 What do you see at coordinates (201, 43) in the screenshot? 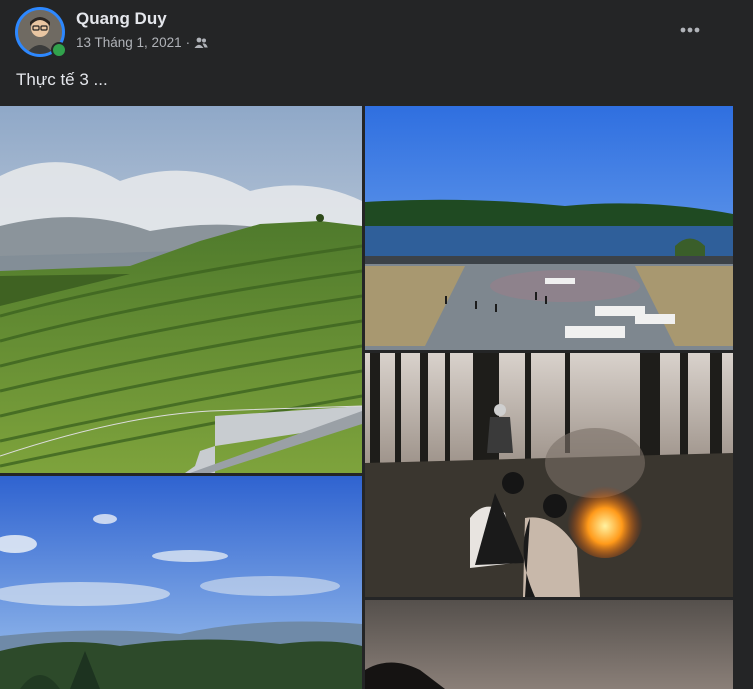
I see `friends-icon` at bounding box center [201, 43].